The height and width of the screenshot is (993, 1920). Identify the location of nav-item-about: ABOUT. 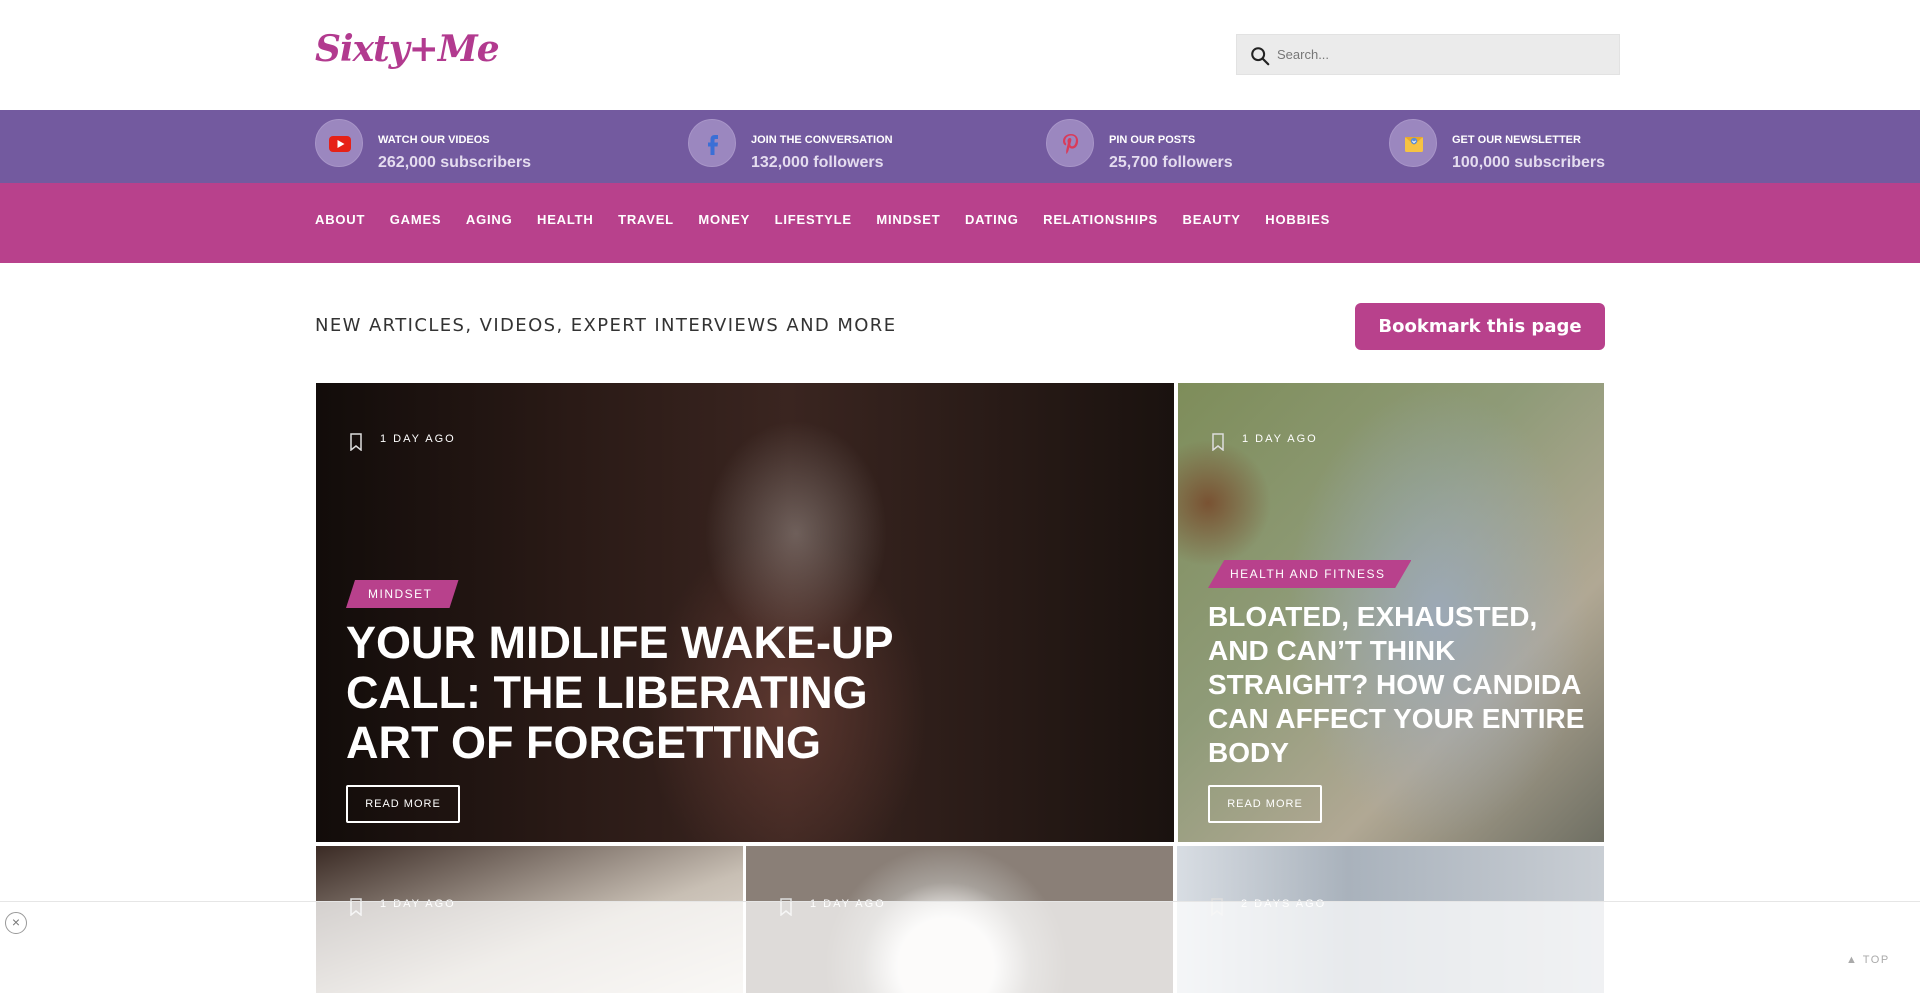
(340, 219).